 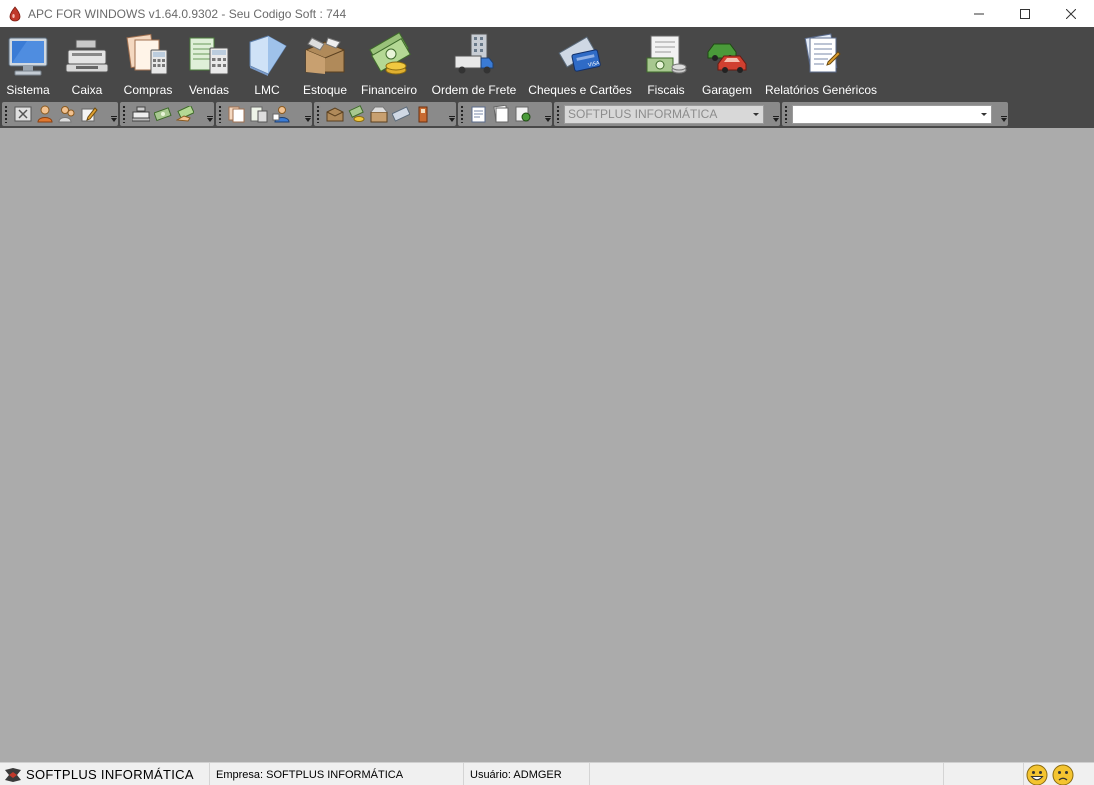 I want to click on fiscal-tool-button, so click(x=523, y=114).